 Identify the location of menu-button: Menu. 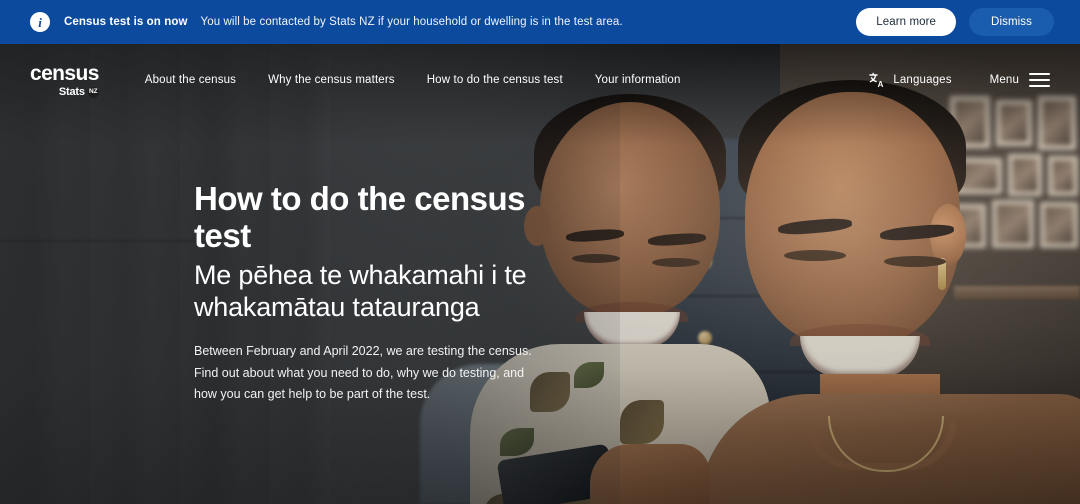
(1020, 80).